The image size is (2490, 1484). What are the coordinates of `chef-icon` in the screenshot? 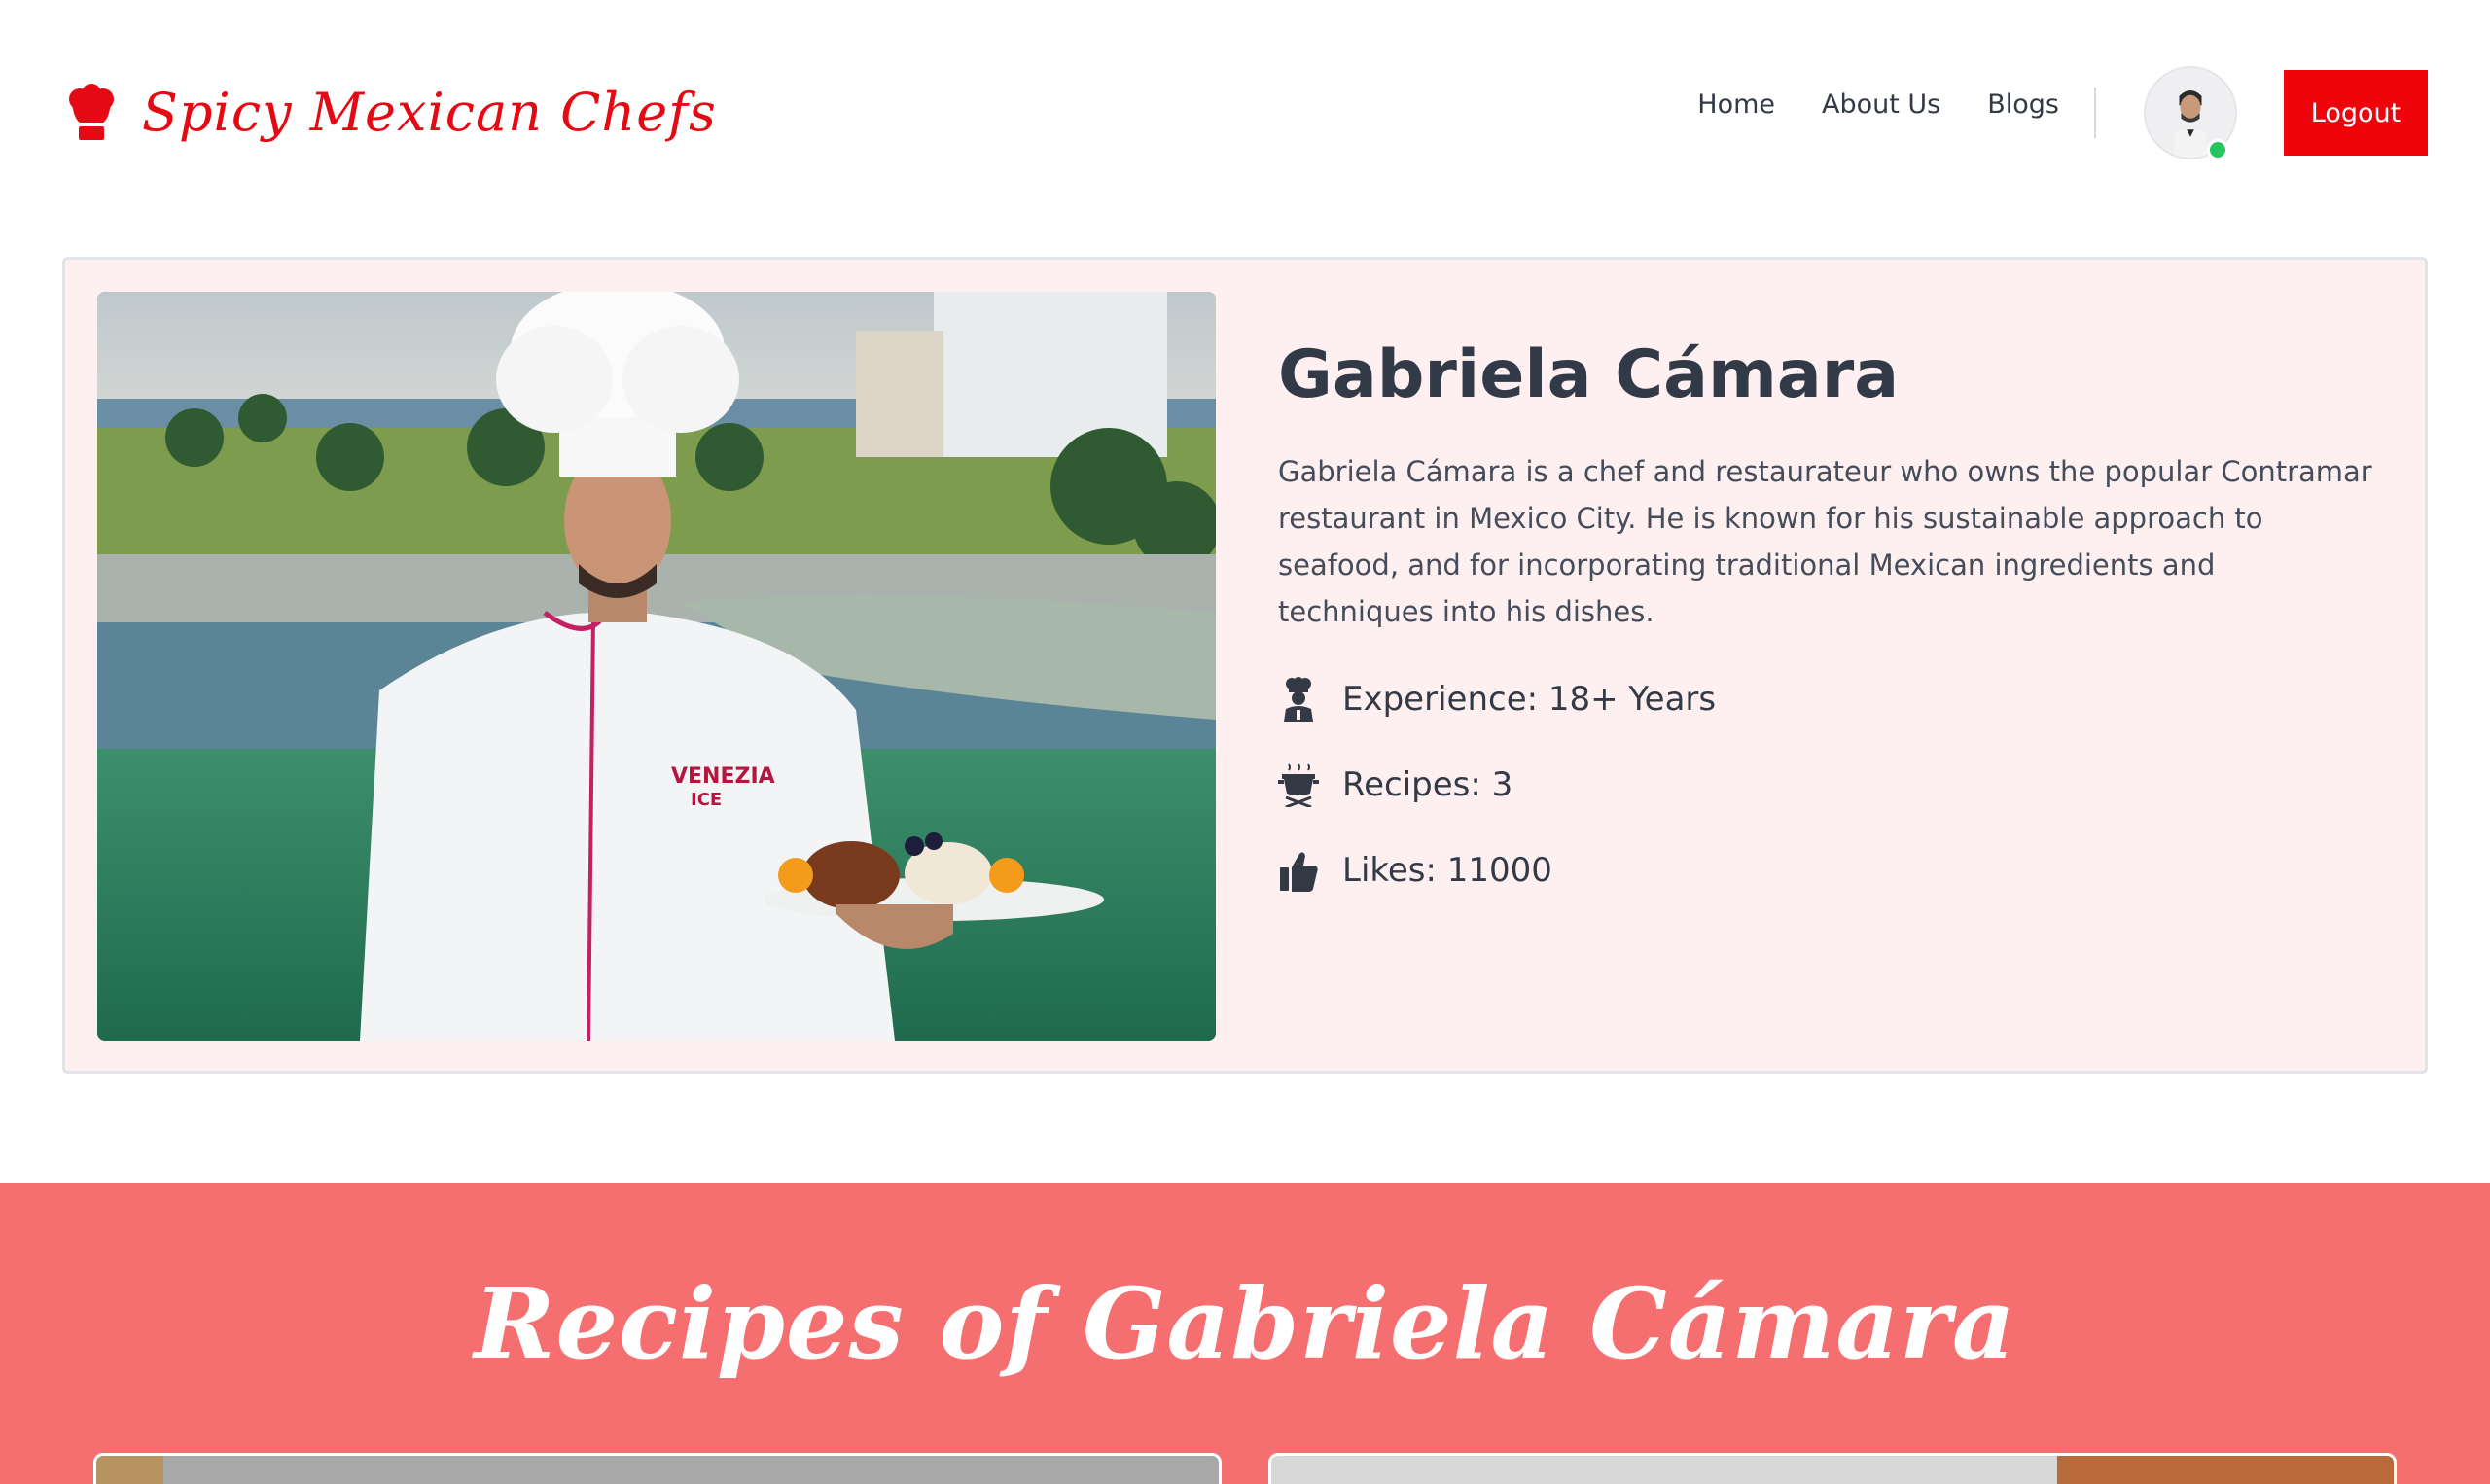 It's located at (1298, 700).